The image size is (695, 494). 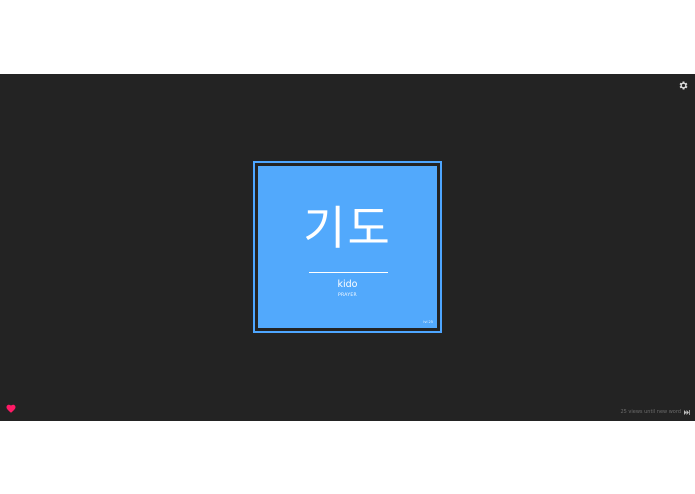 I want to click on meaning: PRAYER, so click(x=347, y=295).